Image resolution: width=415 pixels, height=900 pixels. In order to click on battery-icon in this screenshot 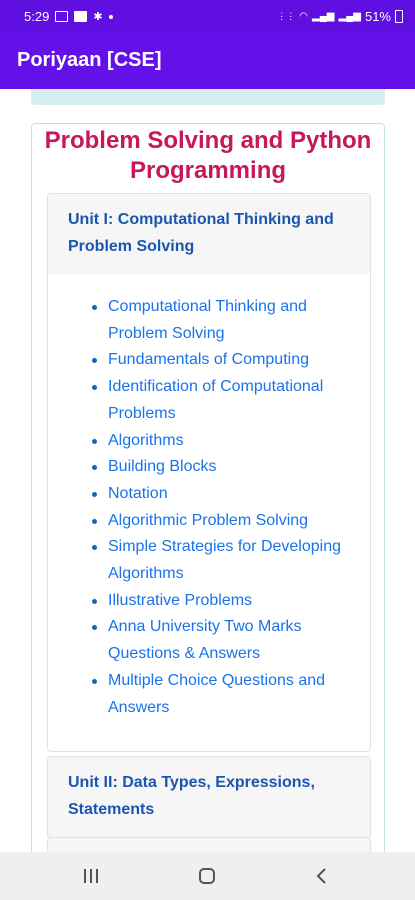, I will do `click(399, 16)`.